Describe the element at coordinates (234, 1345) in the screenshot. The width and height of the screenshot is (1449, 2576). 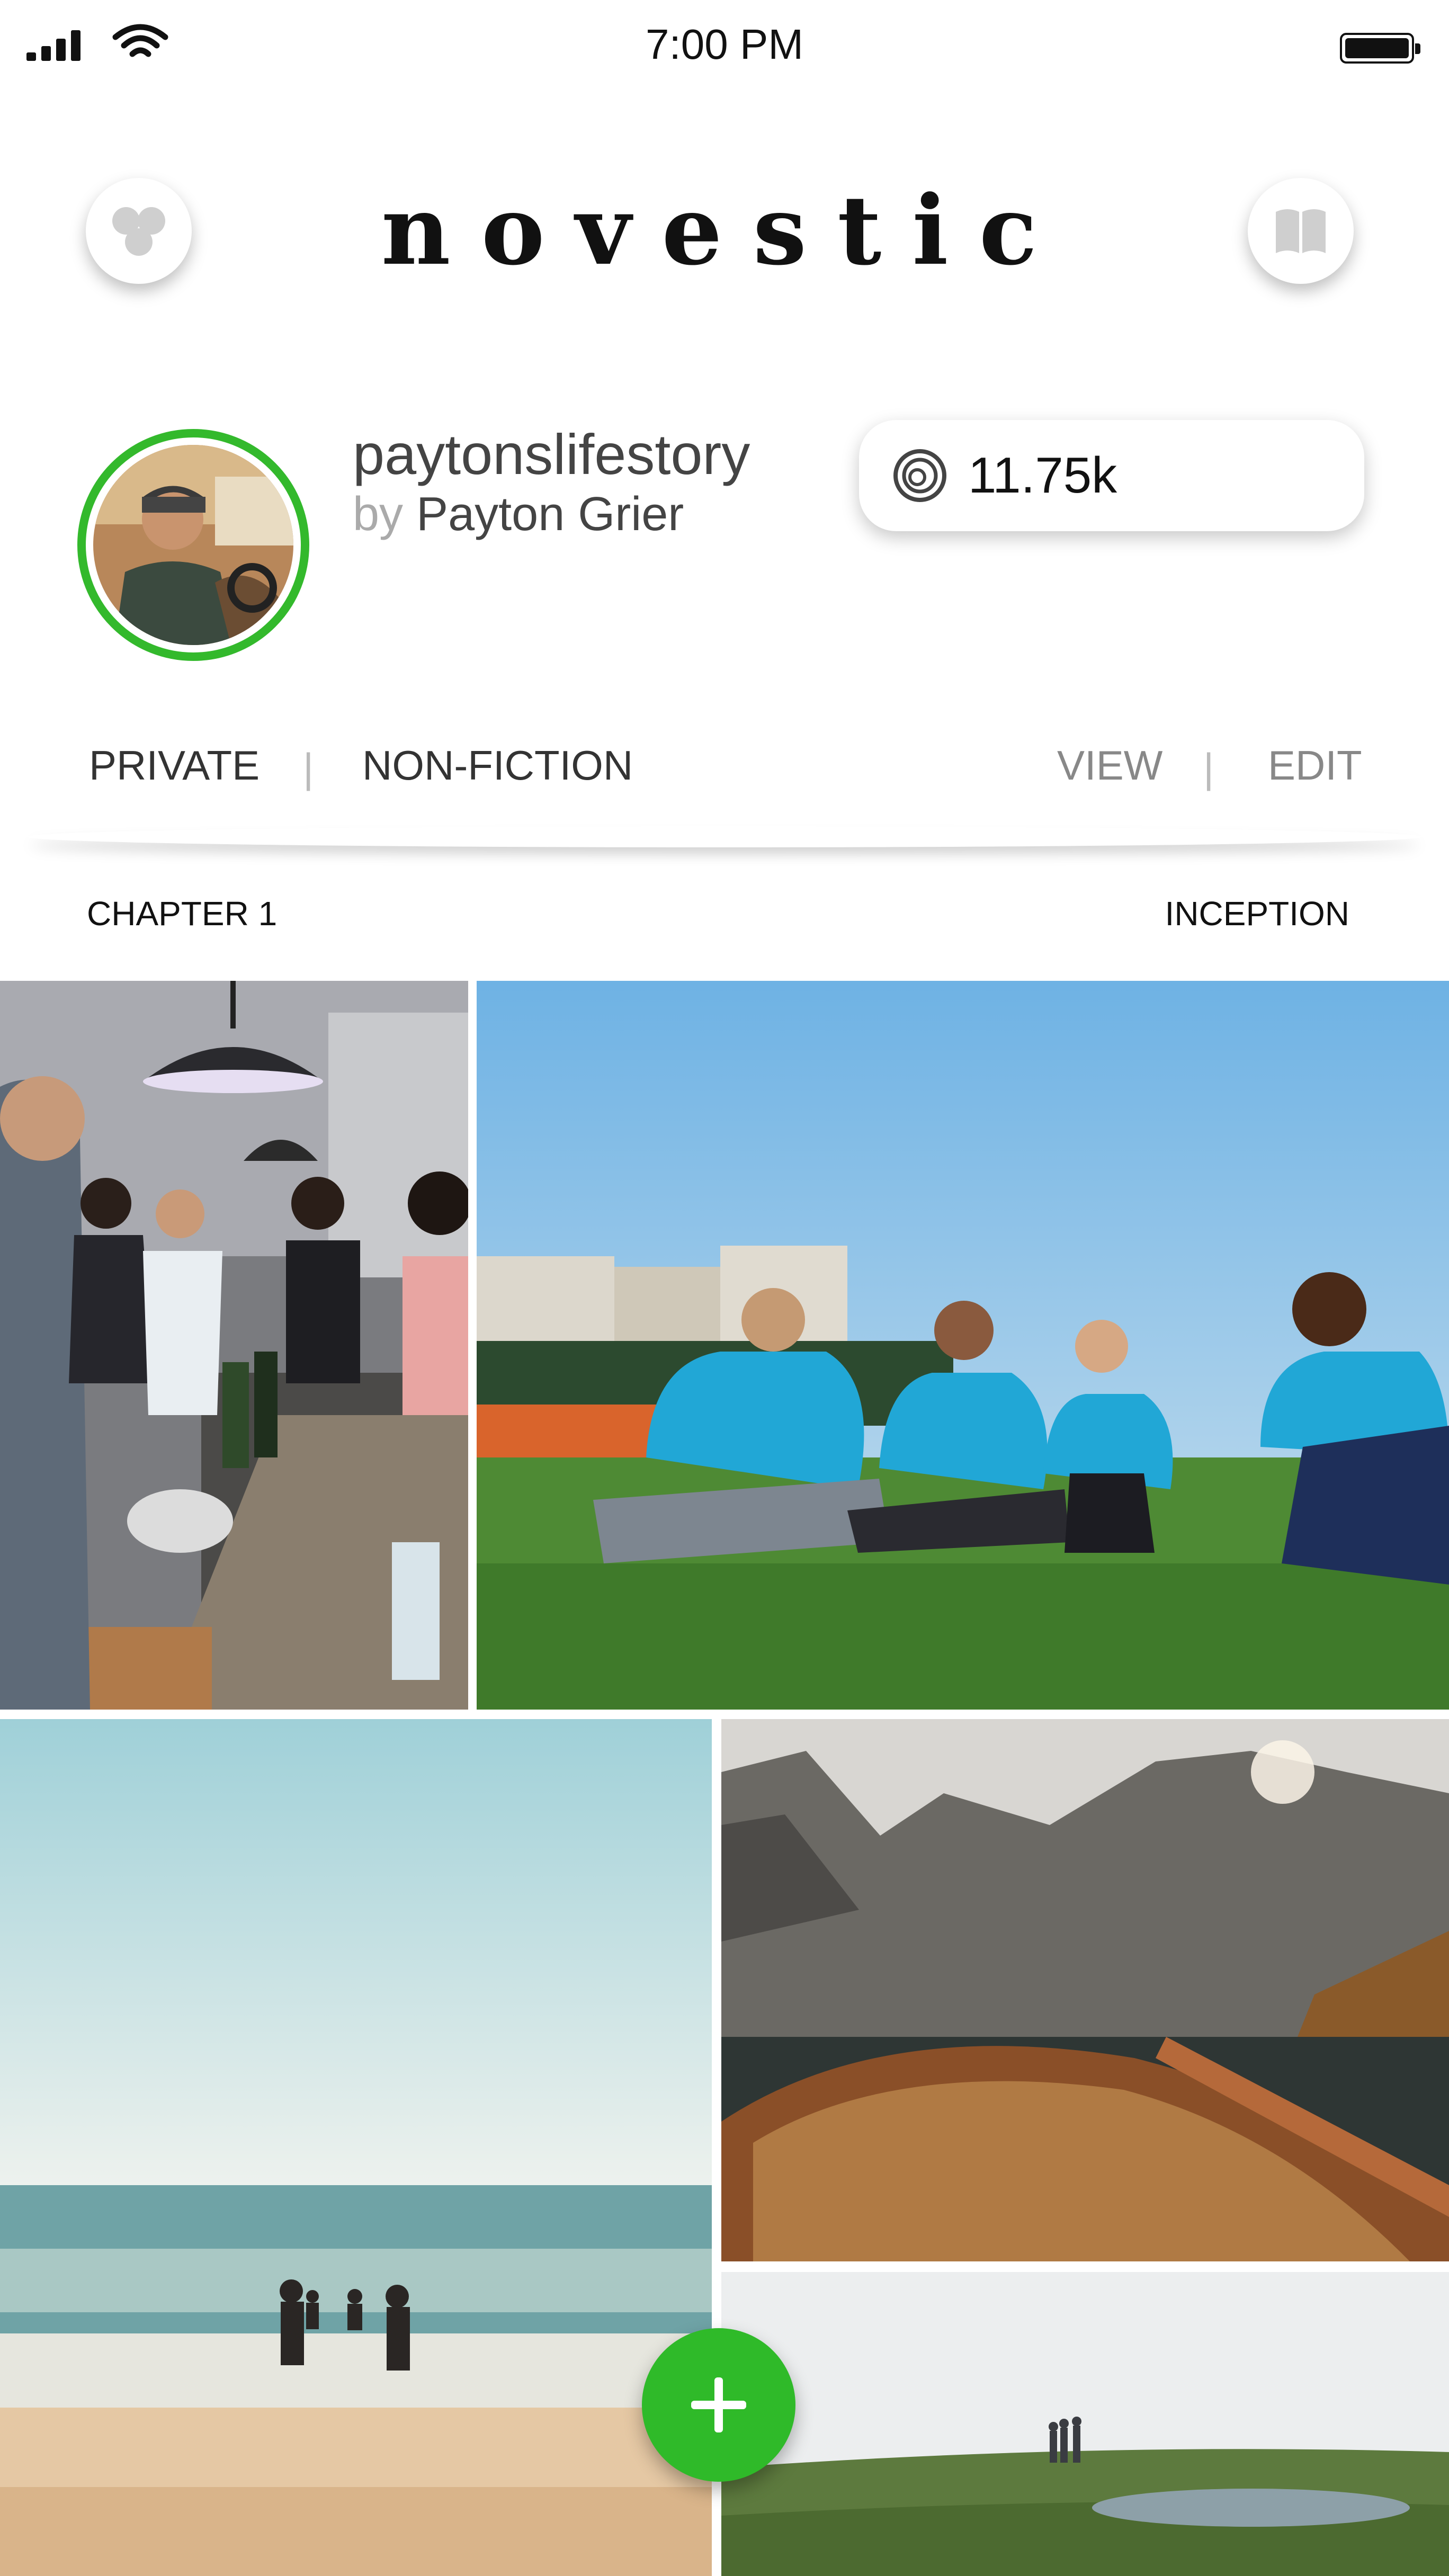
I see `photo-kitchen-party` at that location.